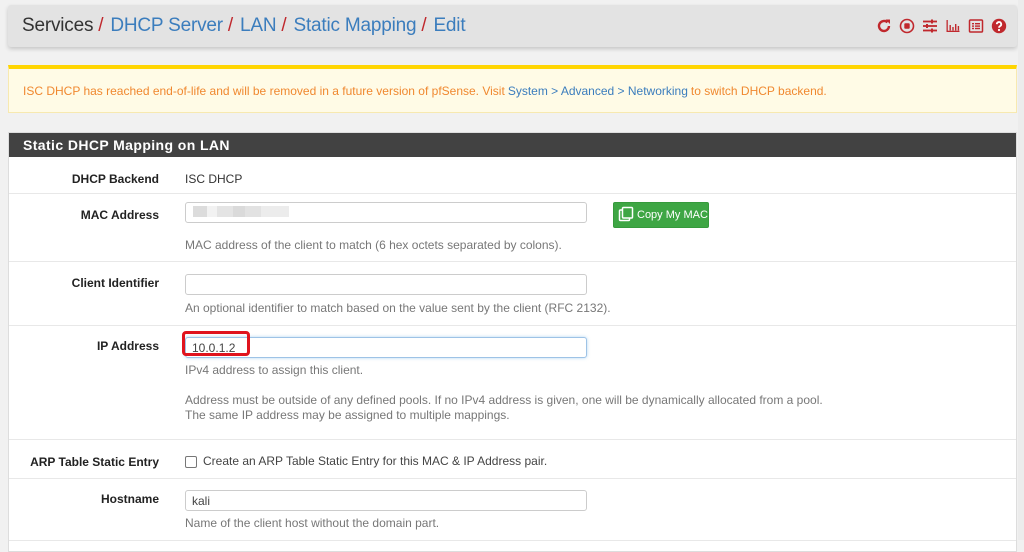  What do you see at coordinates (1021, 270) in the screenshot?
I see `page-scrollbar` at bounding box center [1021, 270].